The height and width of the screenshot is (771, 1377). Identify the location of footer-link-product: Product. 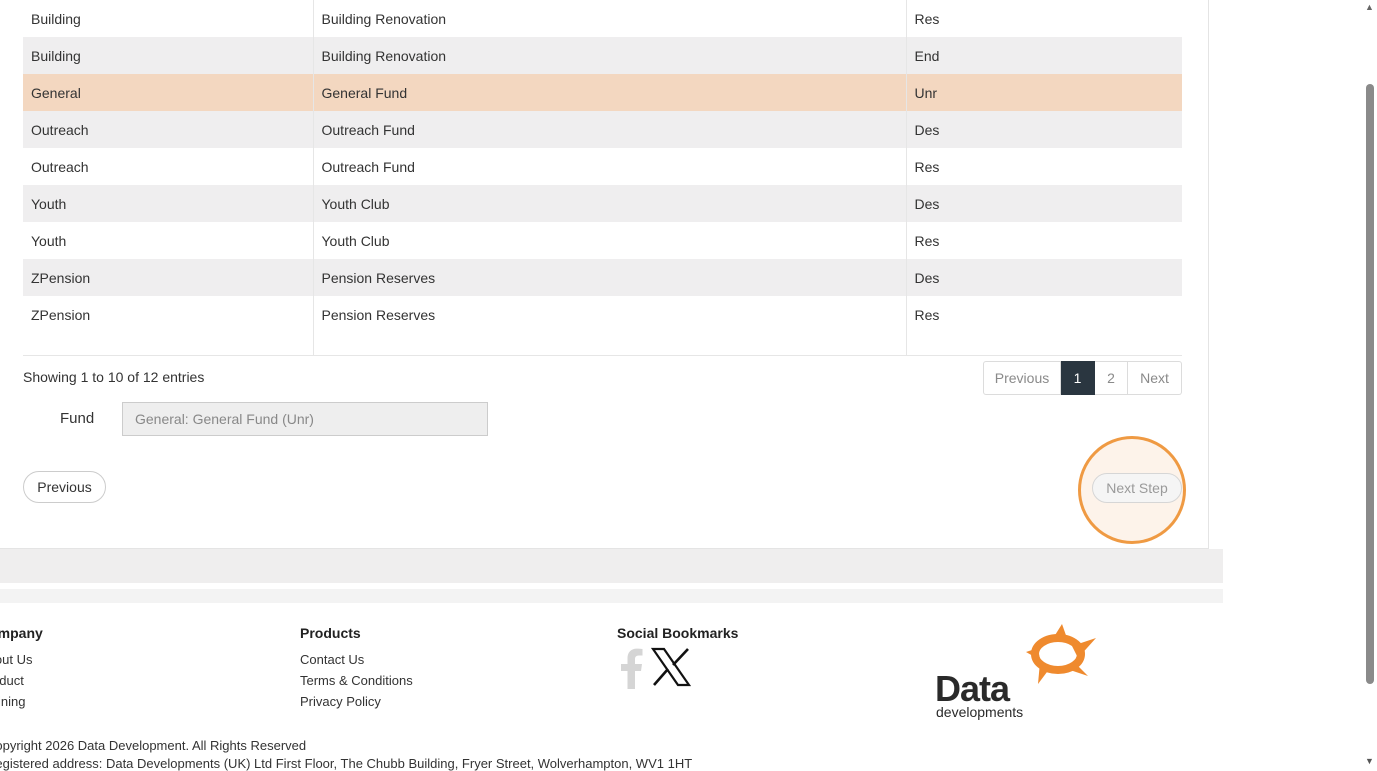
(21, 680).